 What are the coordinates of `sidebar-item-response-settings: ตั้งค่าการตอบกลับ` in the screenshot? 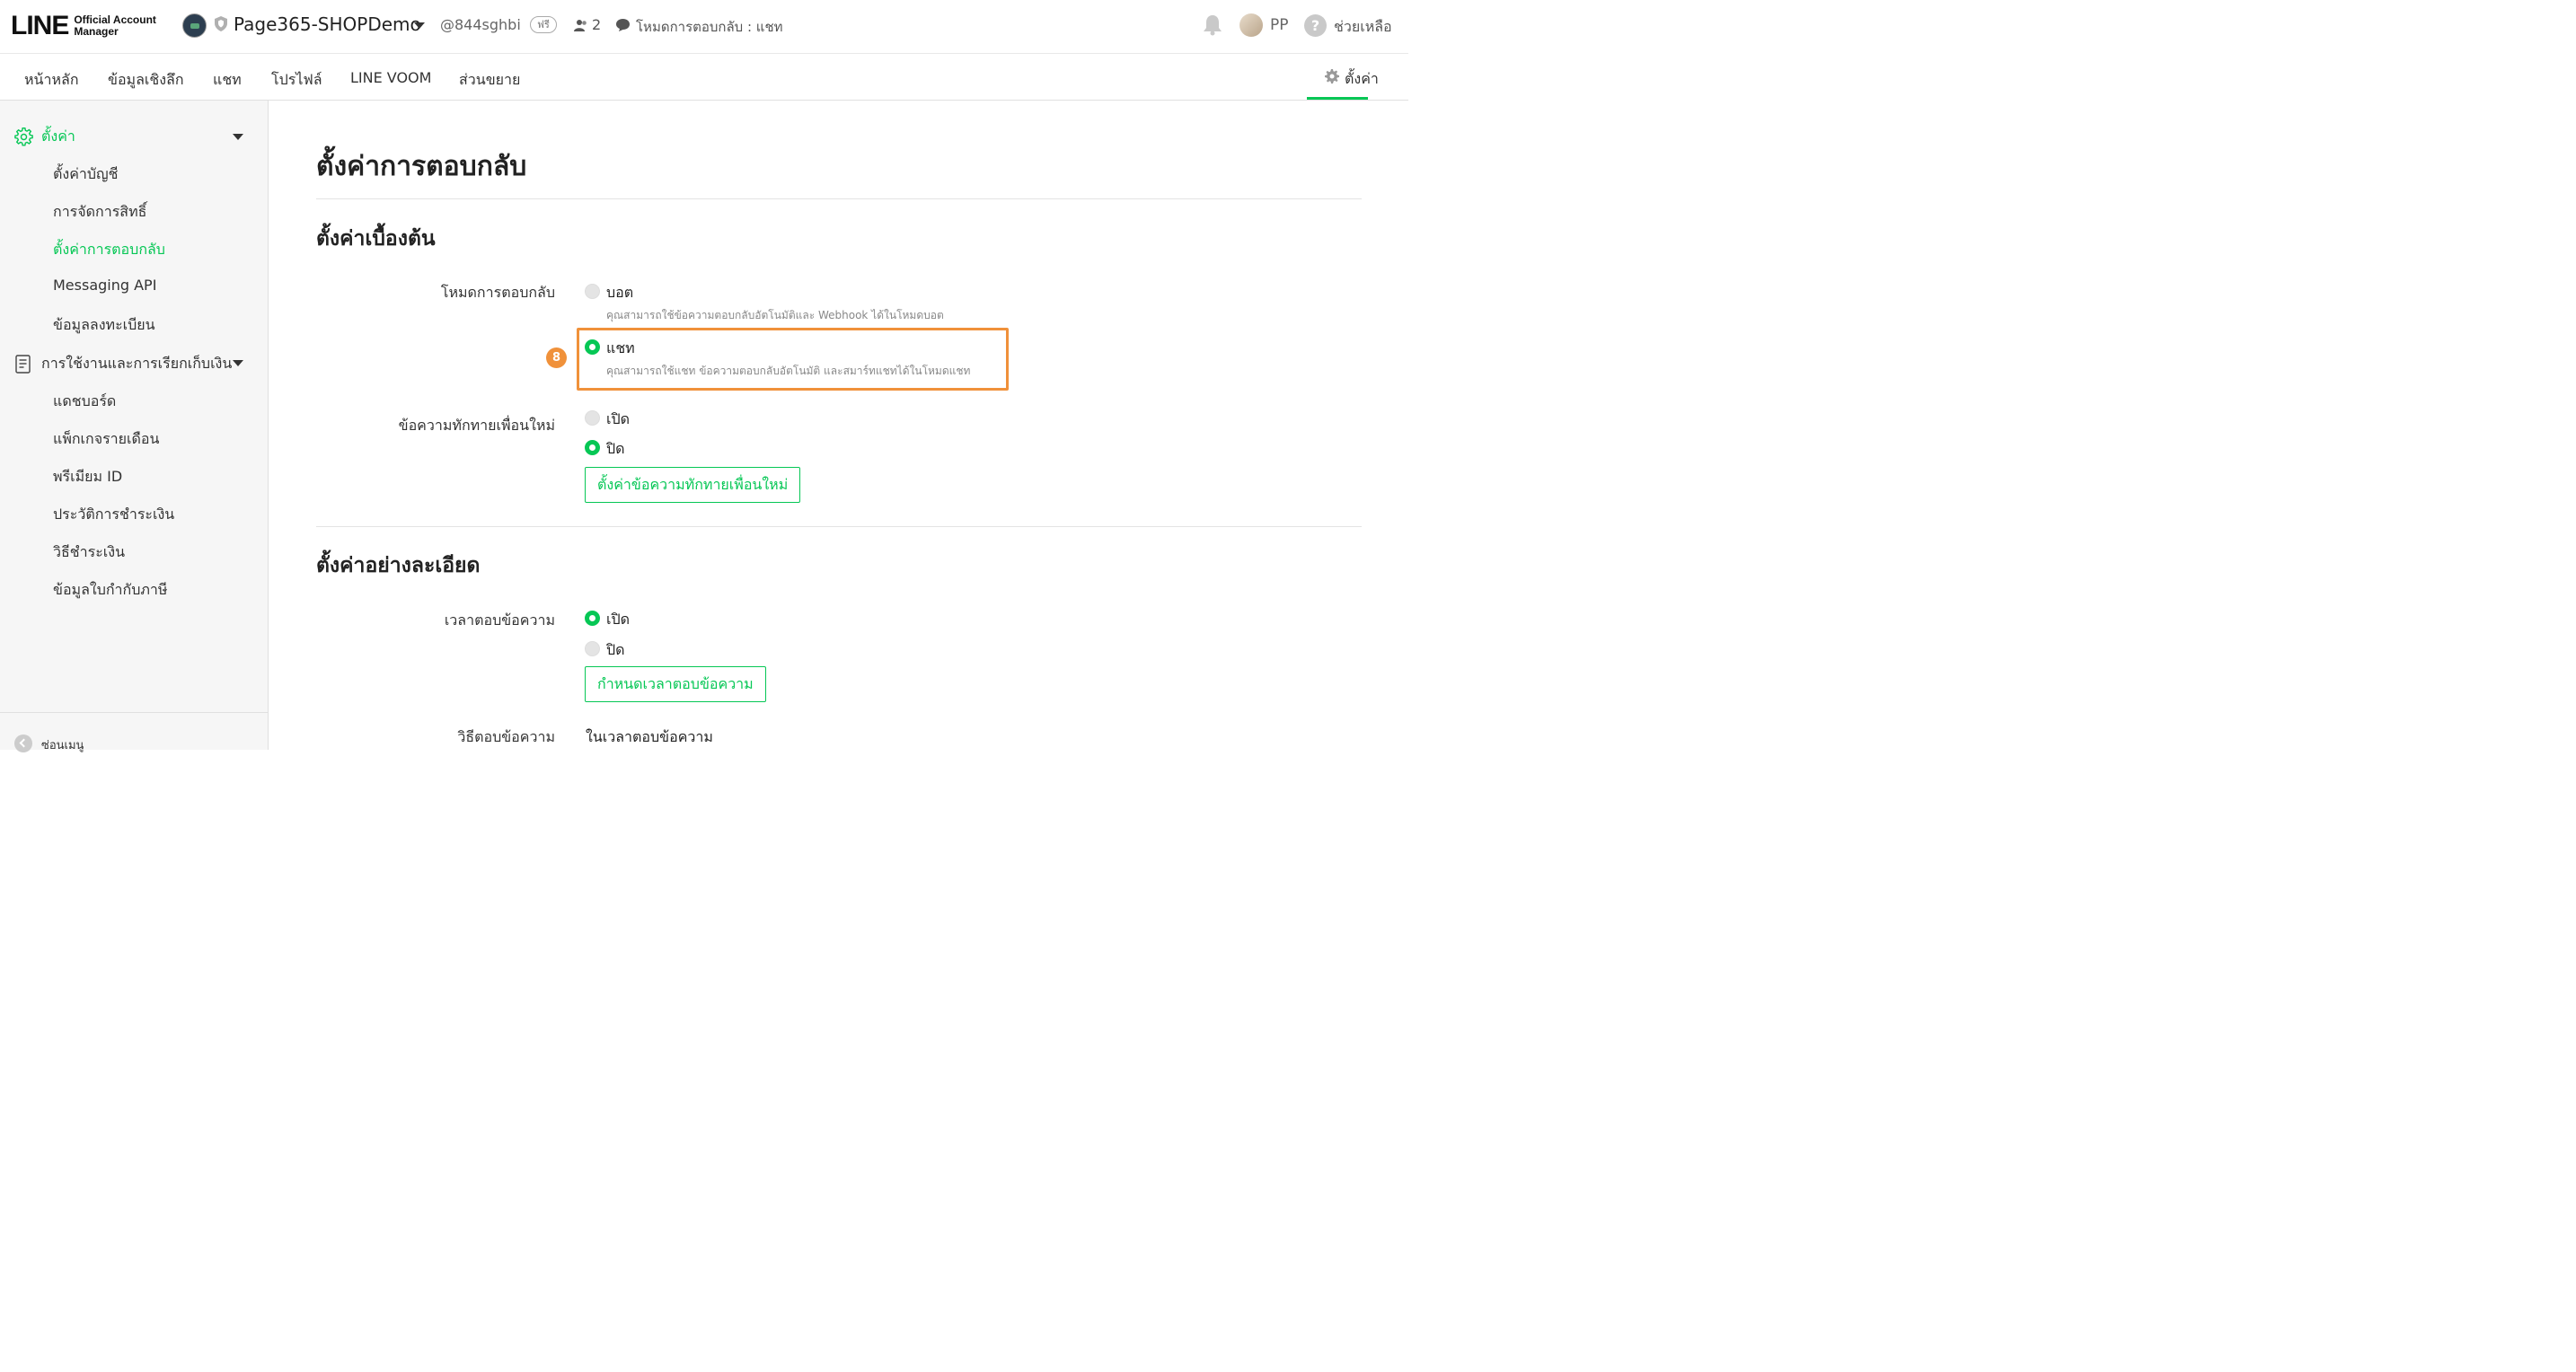 It's located at (109, 250).